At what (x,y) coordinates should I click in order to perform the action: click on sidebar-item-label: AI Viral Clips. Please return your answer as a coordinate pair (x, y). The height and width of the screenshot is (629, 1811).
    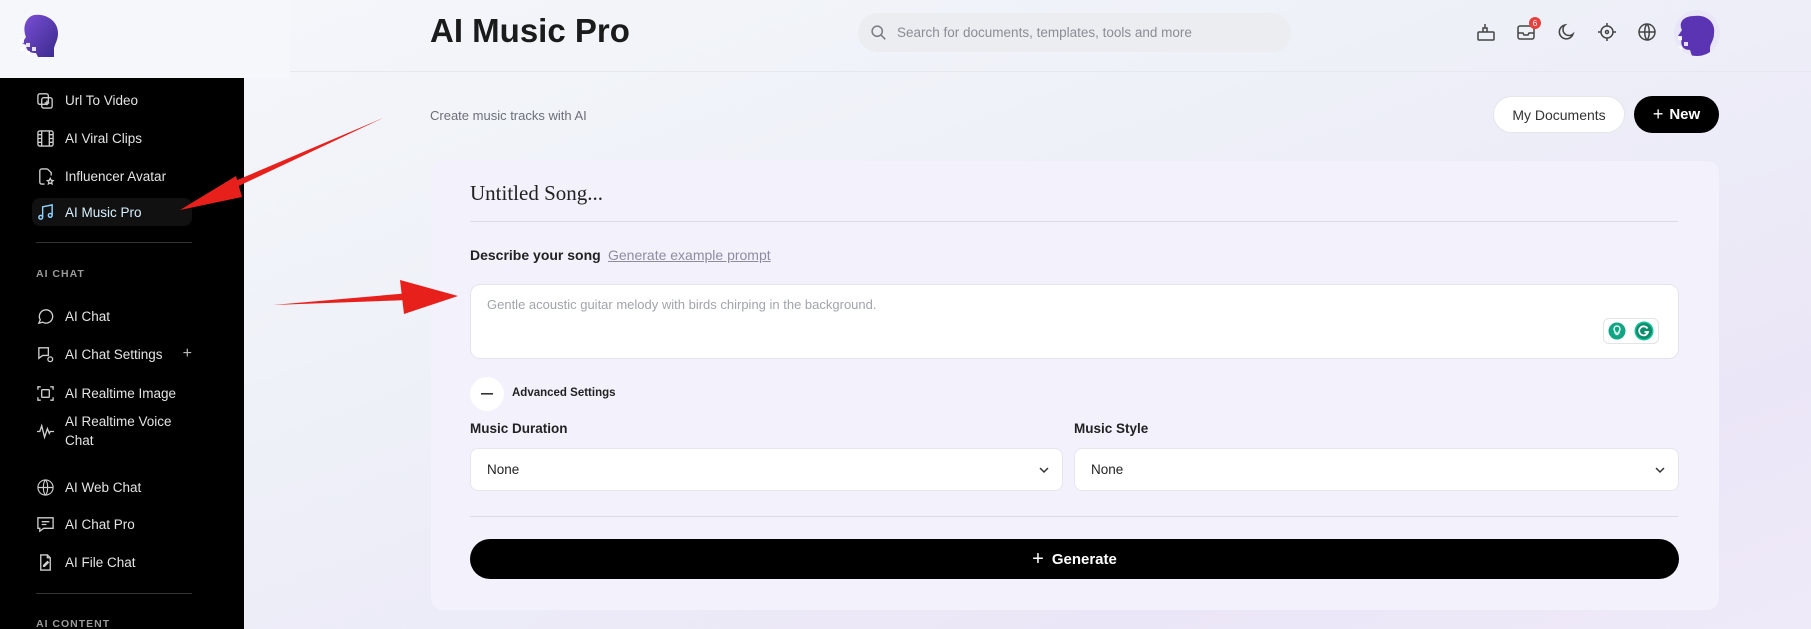
    Looking at the image, I should click on (104, 138).